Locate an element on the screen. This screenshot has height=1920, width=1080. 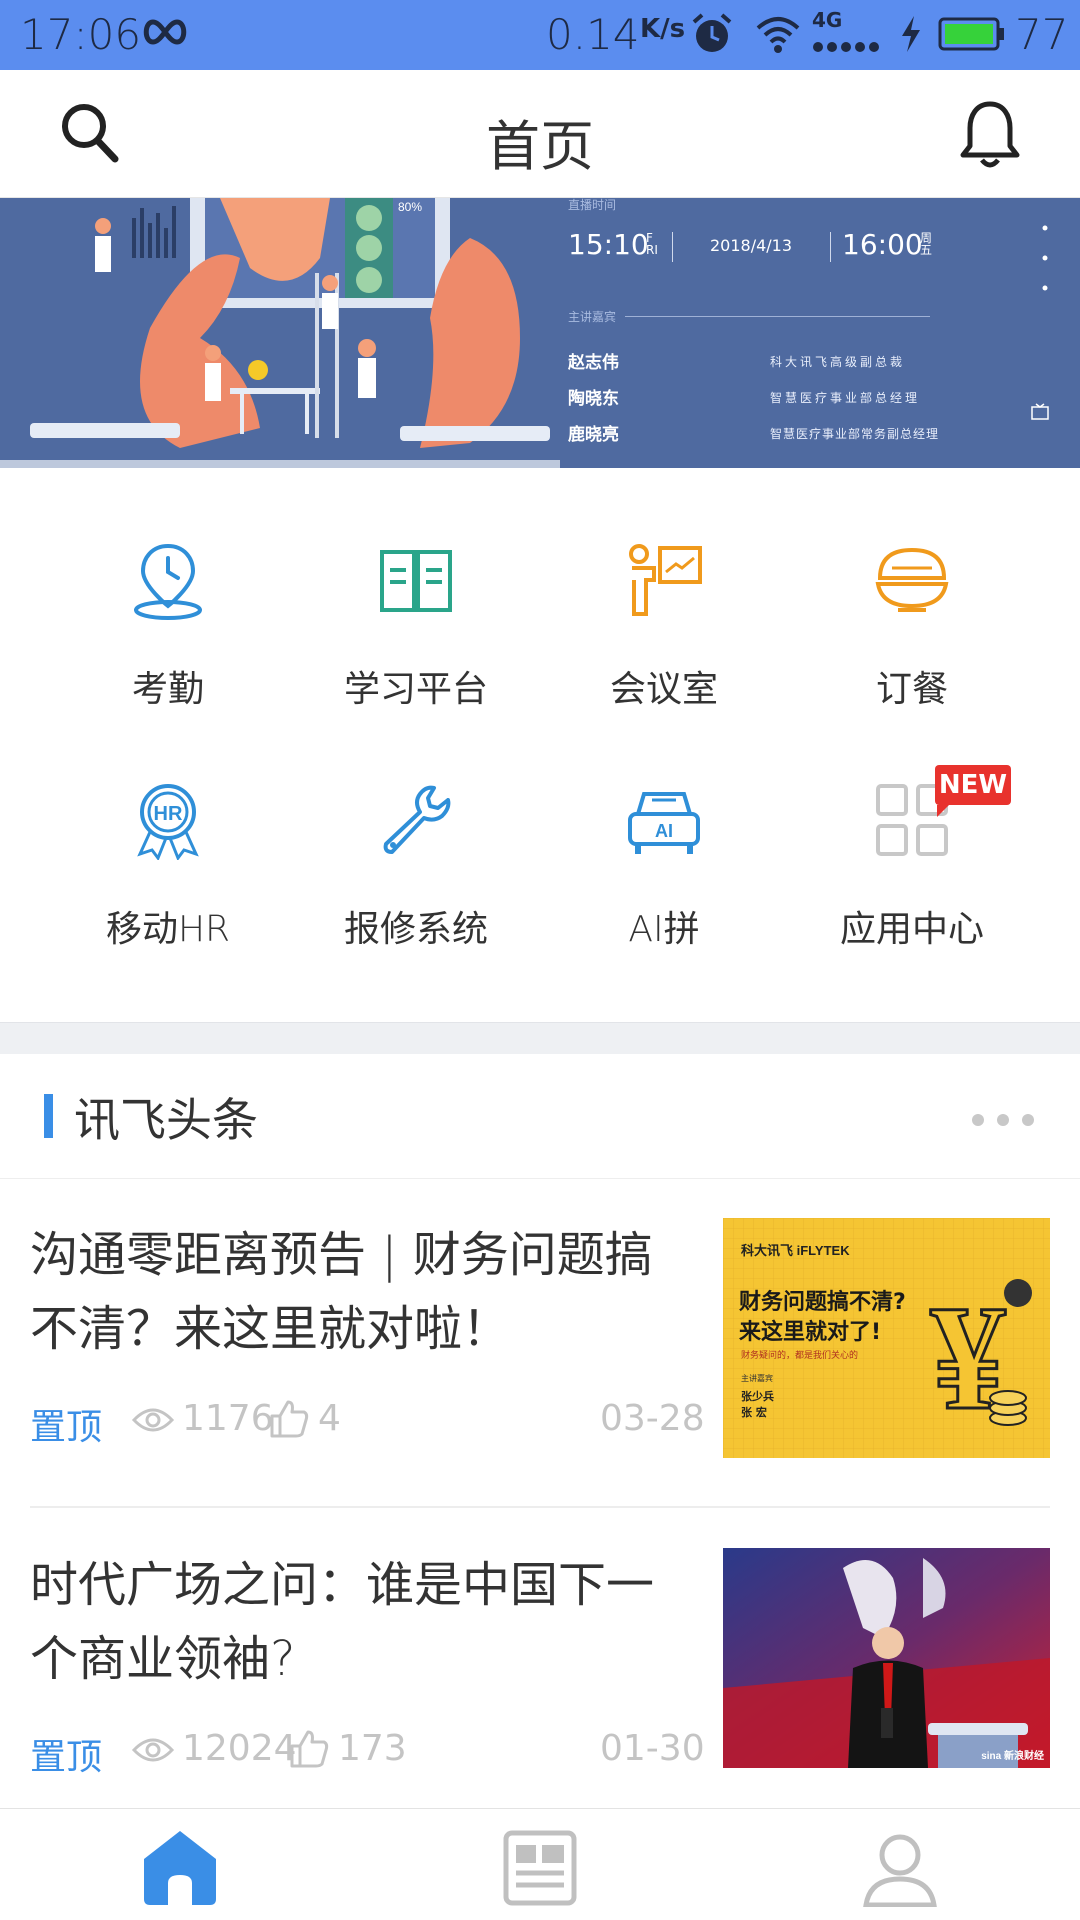
network-type: 4G is located at coordinates (827, 20).